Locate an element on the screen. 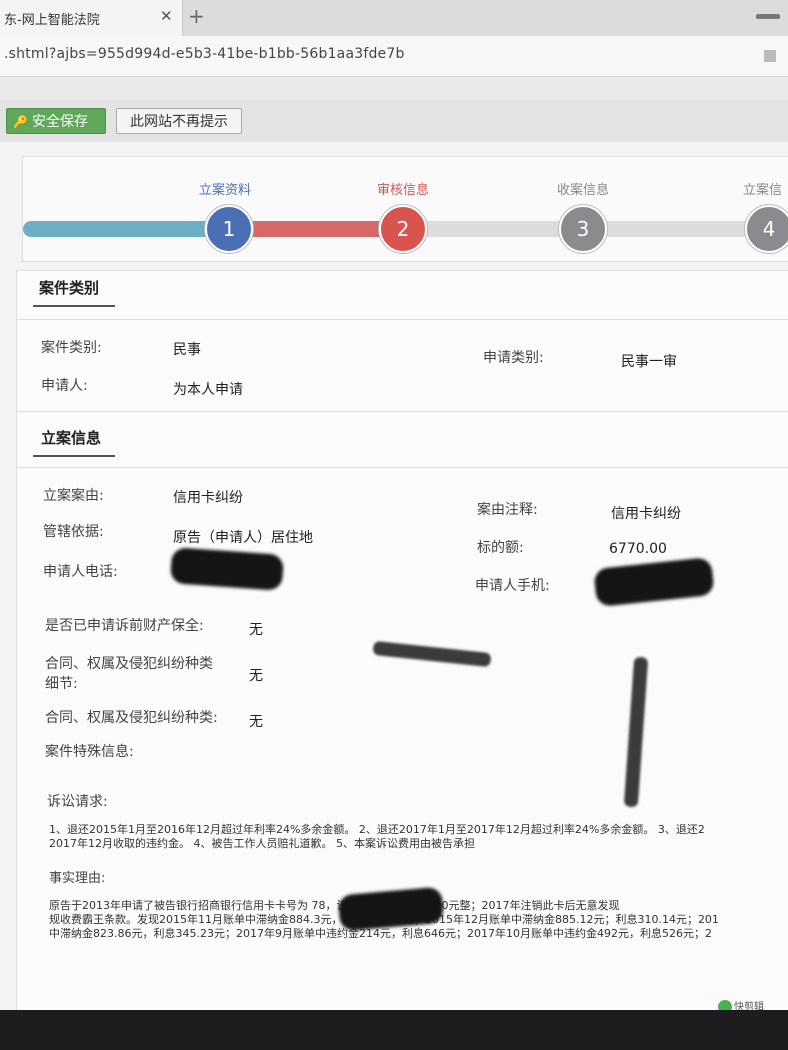 This screenshot has height=1050, width=788. apply-type-label: 申请类别: is located at coordinates (513, 358).